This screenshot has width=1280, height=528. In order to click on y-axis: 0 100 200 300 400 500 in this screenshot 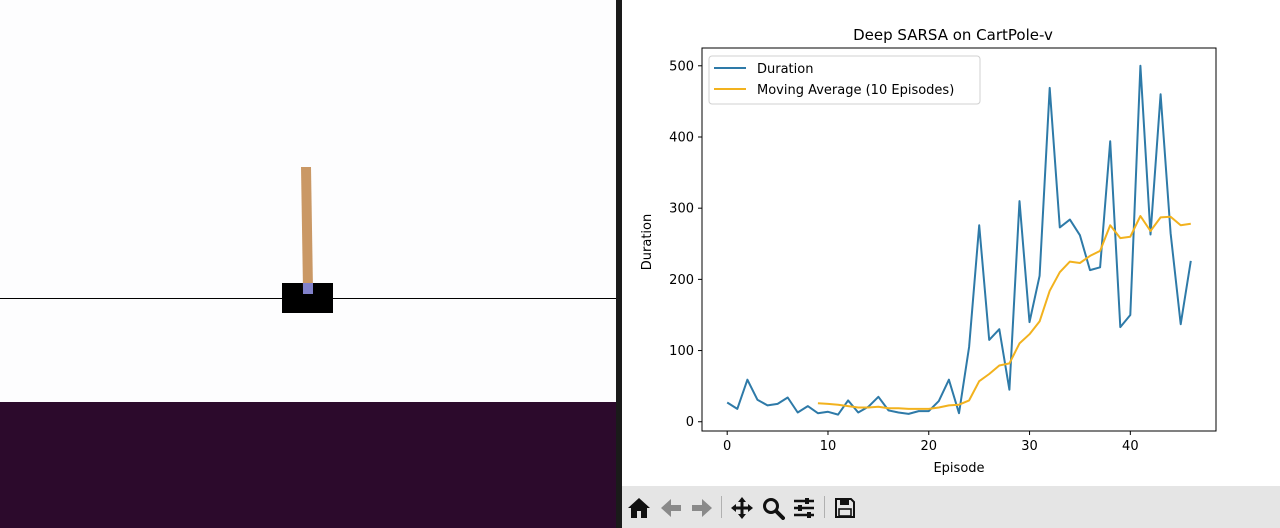, I will do `click(685, 244)`.